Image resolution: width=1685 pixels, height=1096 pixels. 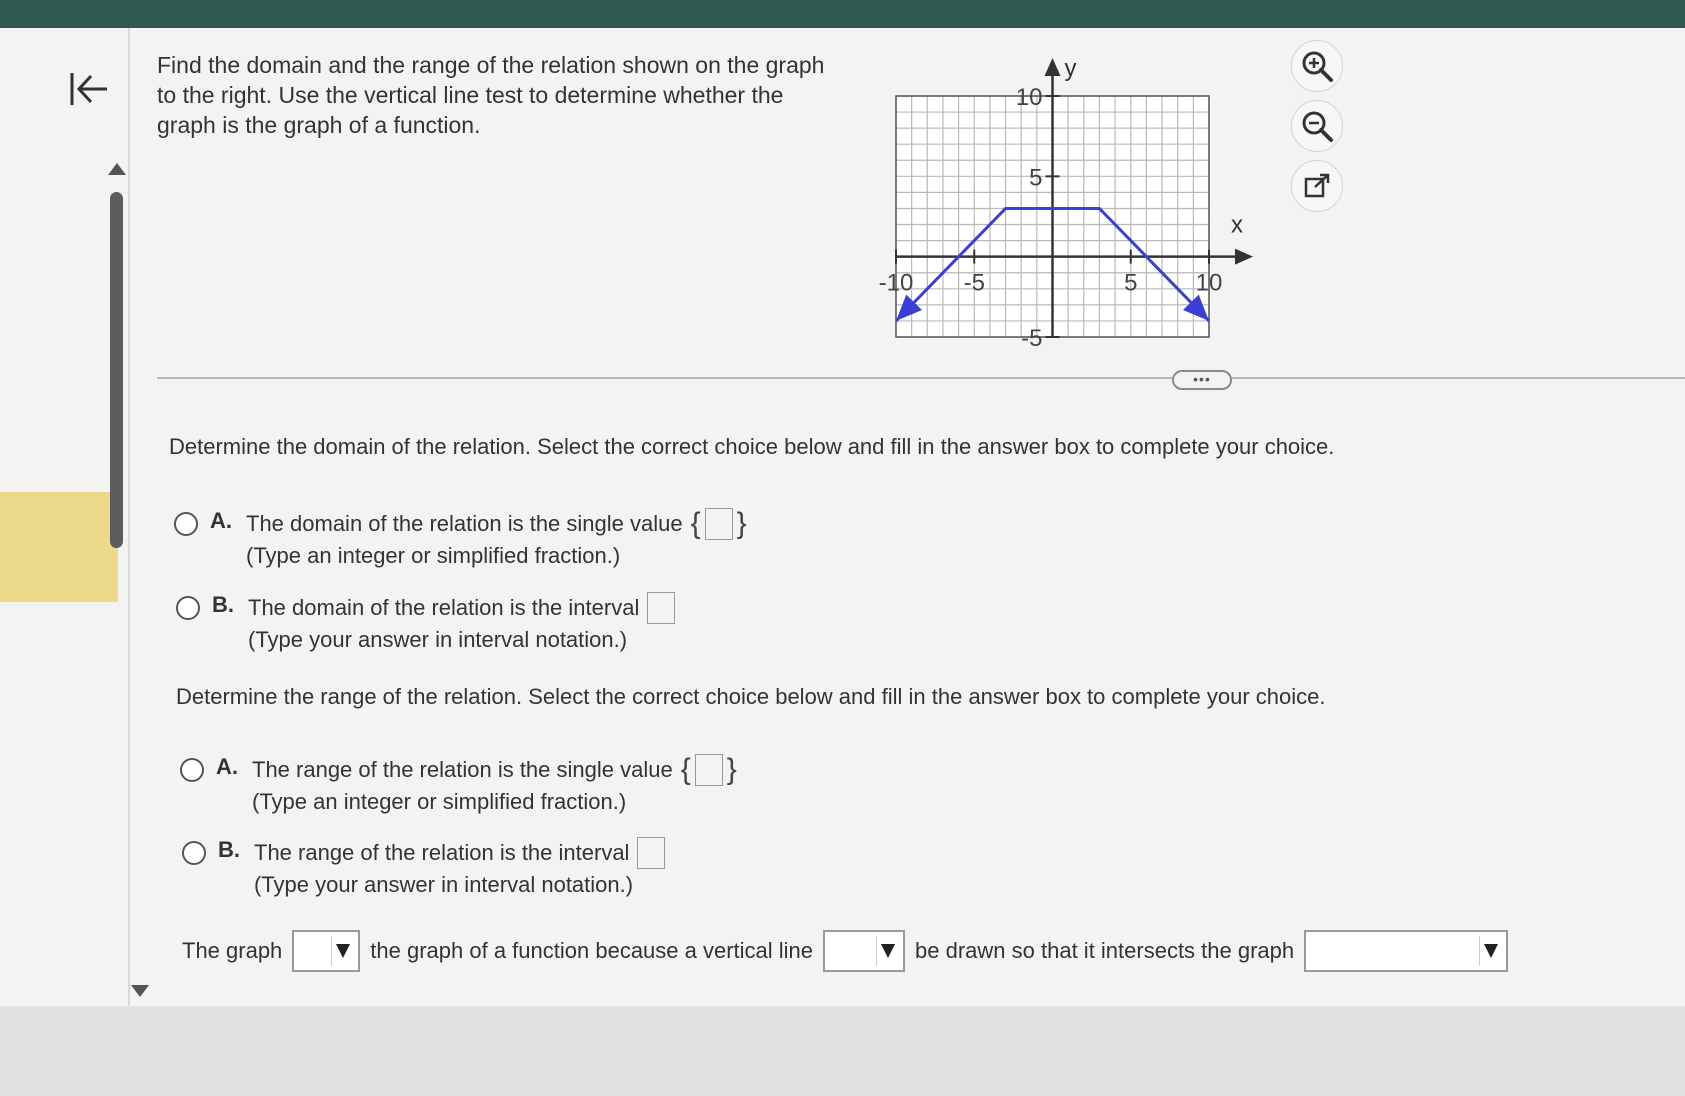 I want to click on top-bar, so click(x=842, y=14).